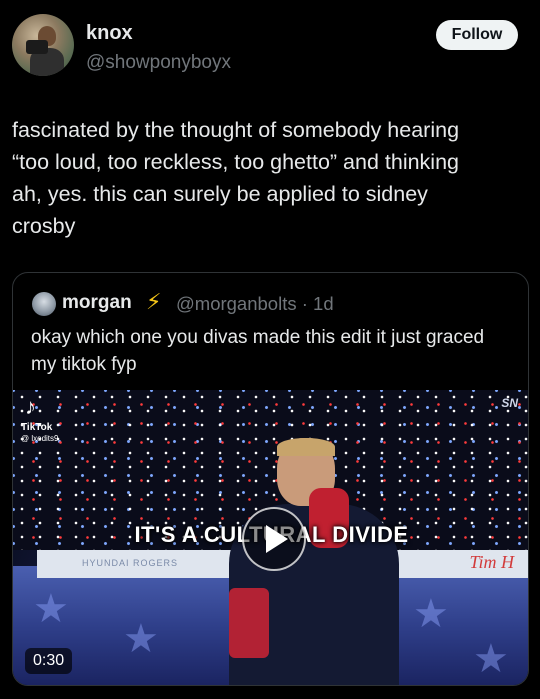  Describe the element at coordinates (44, 304) in the screenshot. I see `quote-avatar` at that location.